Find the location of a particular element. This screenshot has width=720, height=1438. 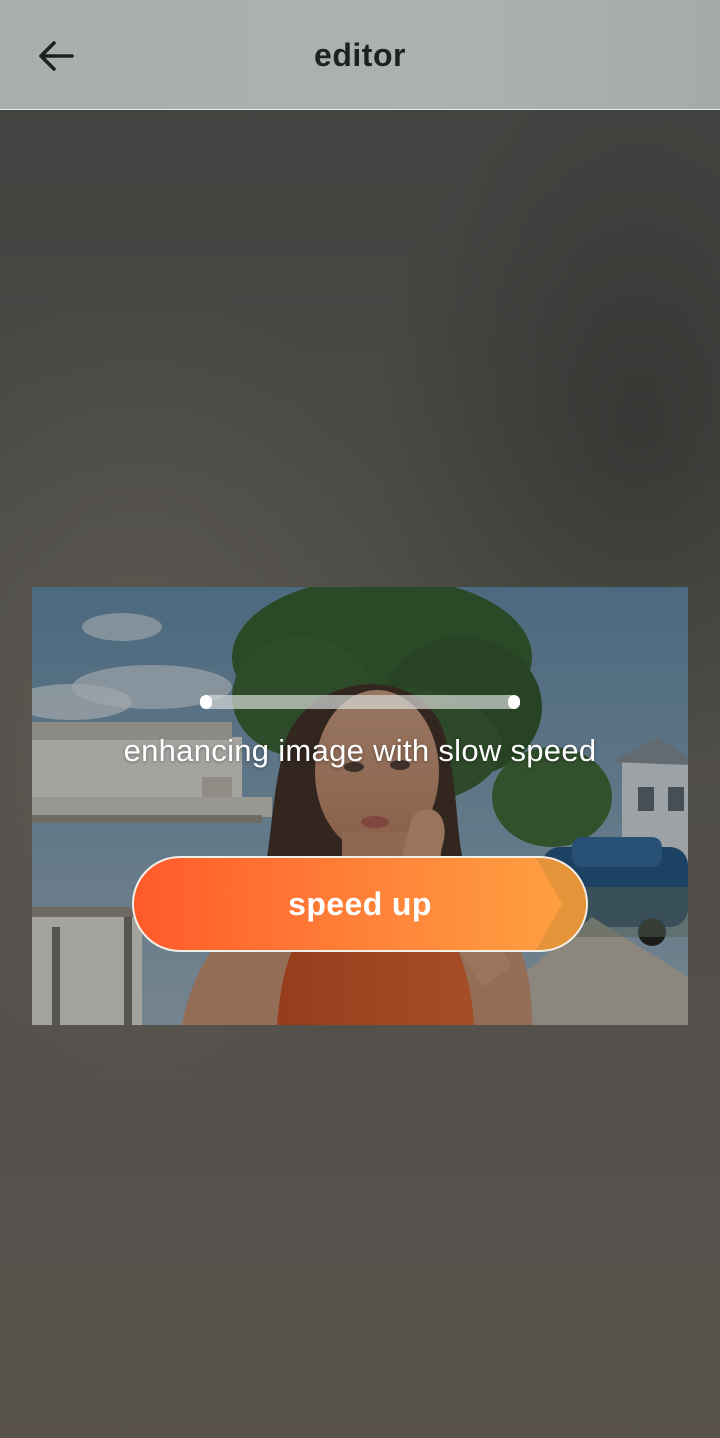

app-bar: editor is located at coordinates (360, 55).